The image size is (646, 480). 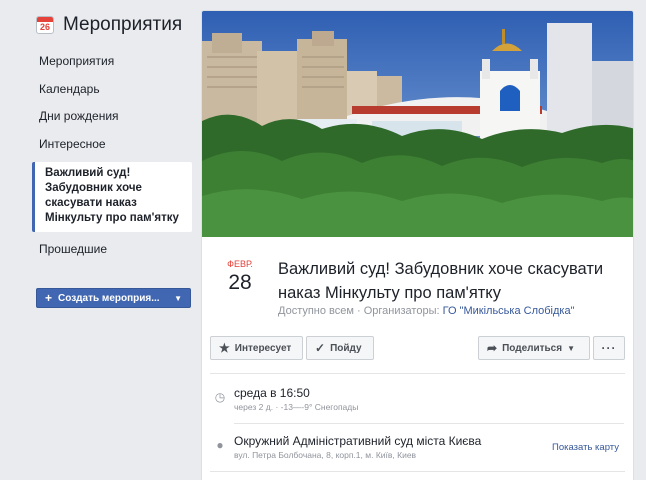 What do you see at coordinates (417, 348) in the screenshot?
I see `event-actions: ★ Интересует ✓ Пойду ➦ Поделиться ▼ ···` at bounding box center [417, 348].